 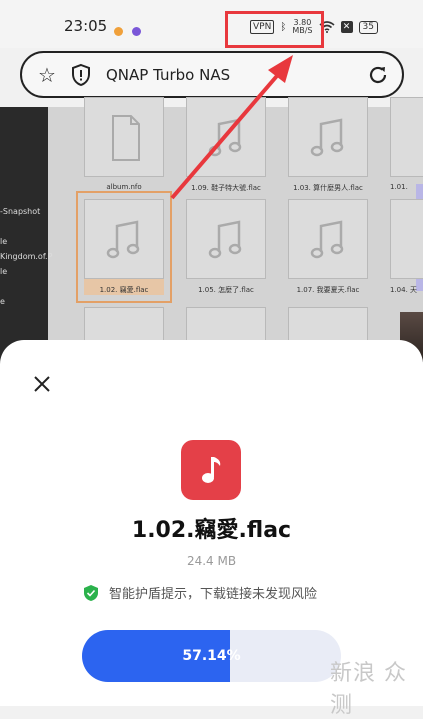 What do you see at coordinates (81, 75) in the screenshot?
I see `shield-alert-icon` at bounding box center [81, 75].